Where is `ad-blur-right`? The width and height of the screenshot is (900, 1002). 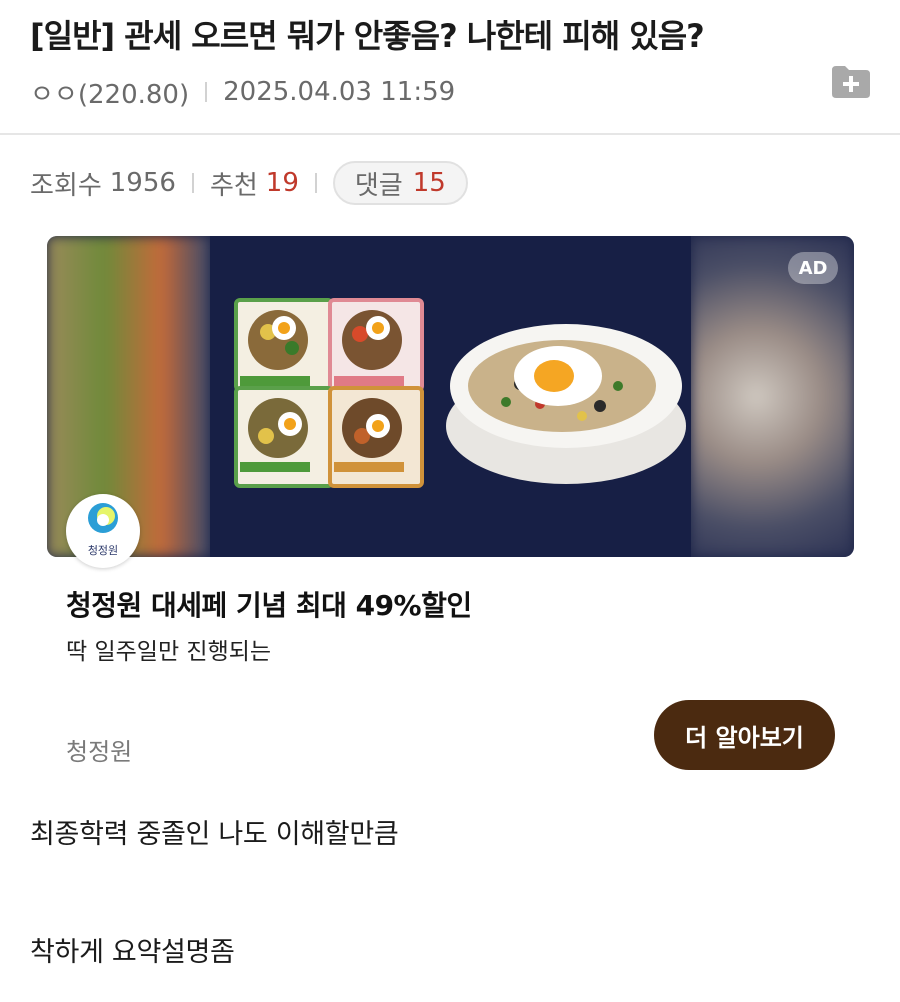
ad-blur-right is located at coordinates (772, 396).